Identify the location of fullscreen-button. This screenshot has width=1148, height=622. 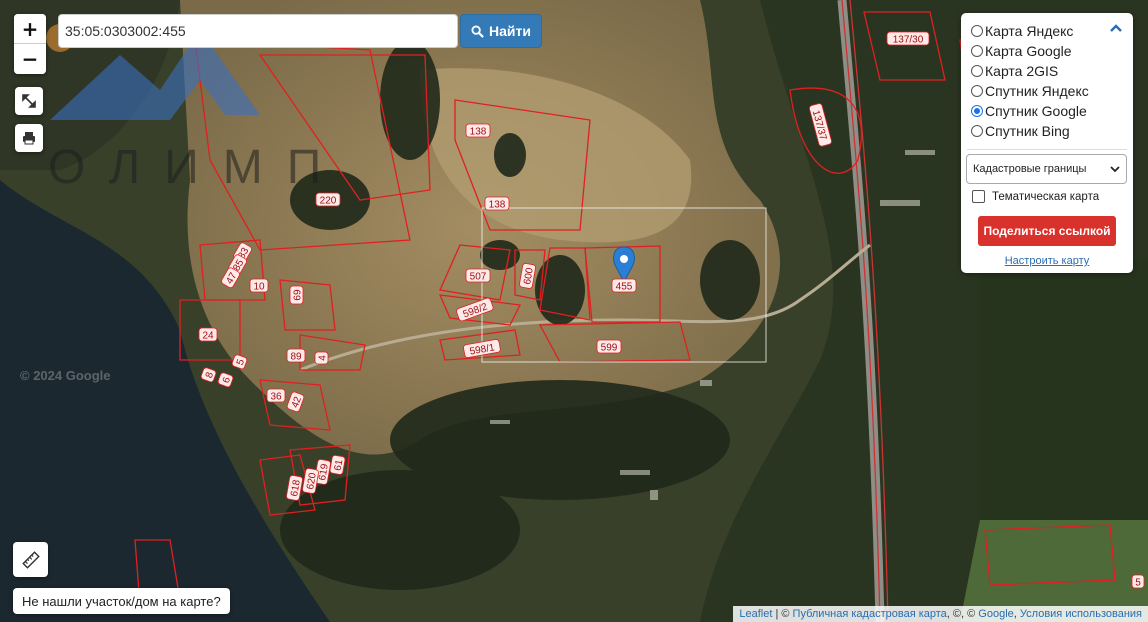
(29, 101).